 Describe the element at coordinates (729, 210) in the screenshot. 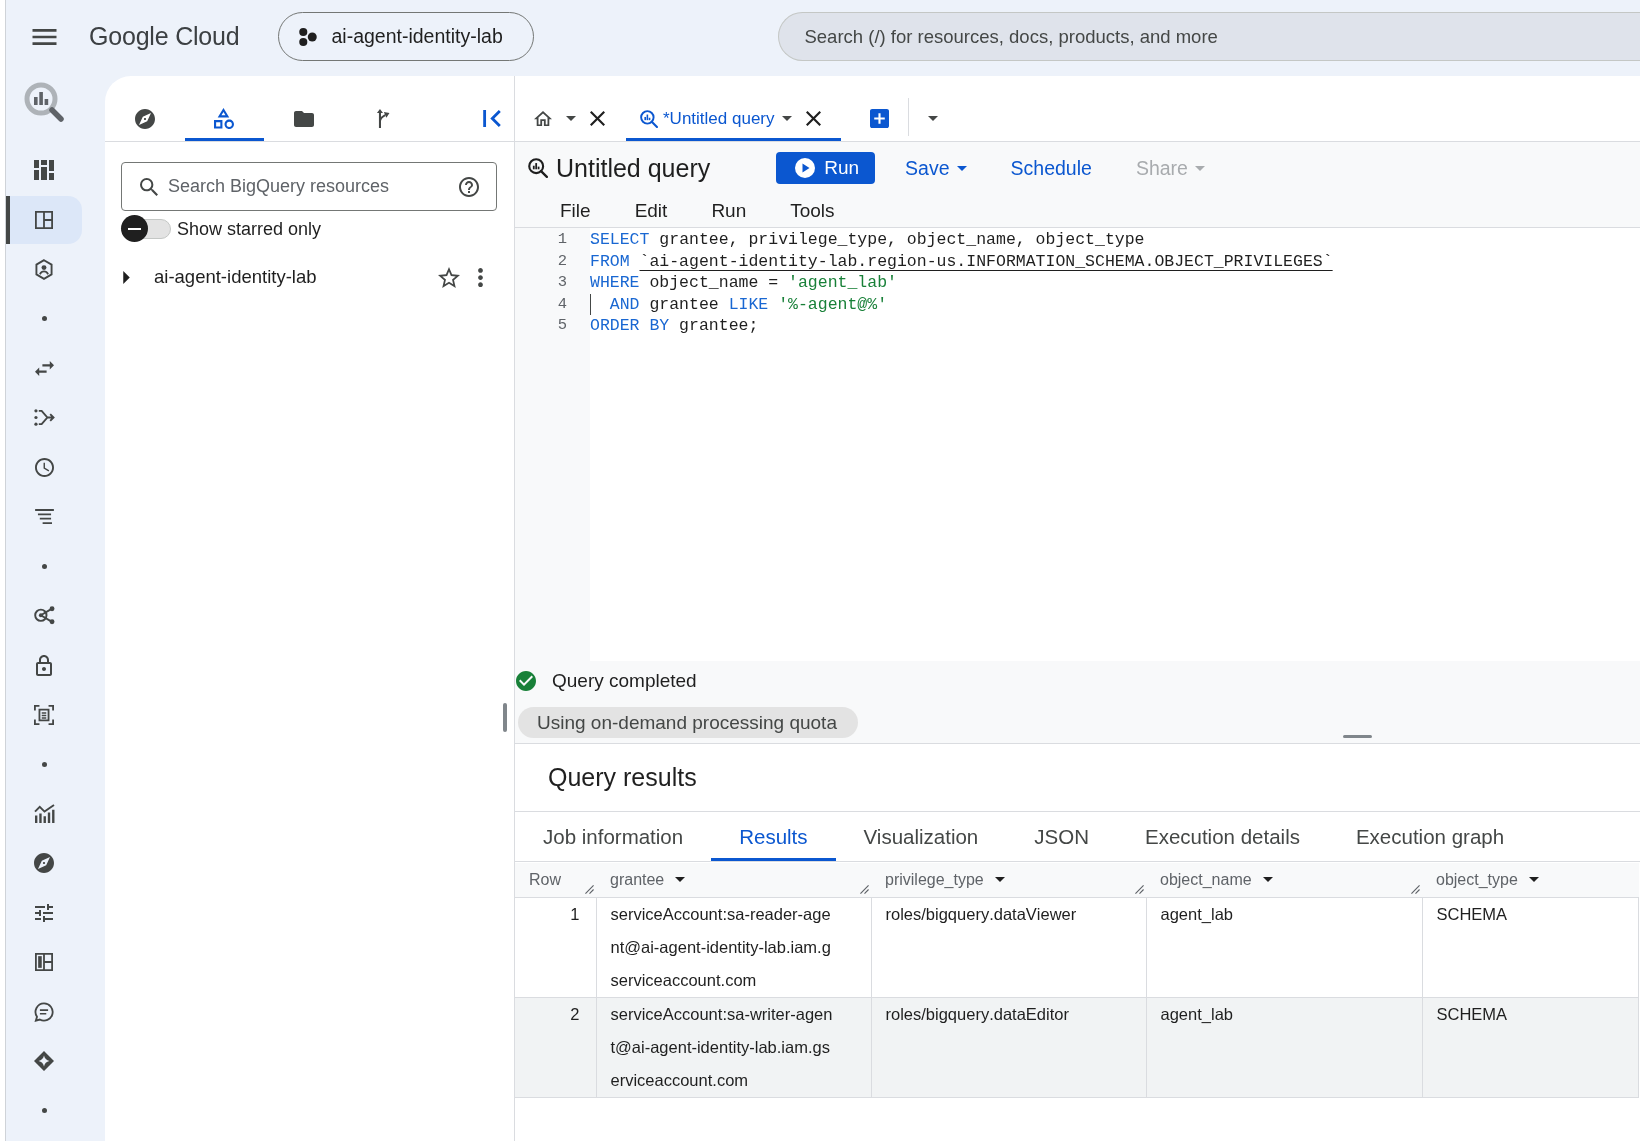

I see `menu-item: Run` at that location.